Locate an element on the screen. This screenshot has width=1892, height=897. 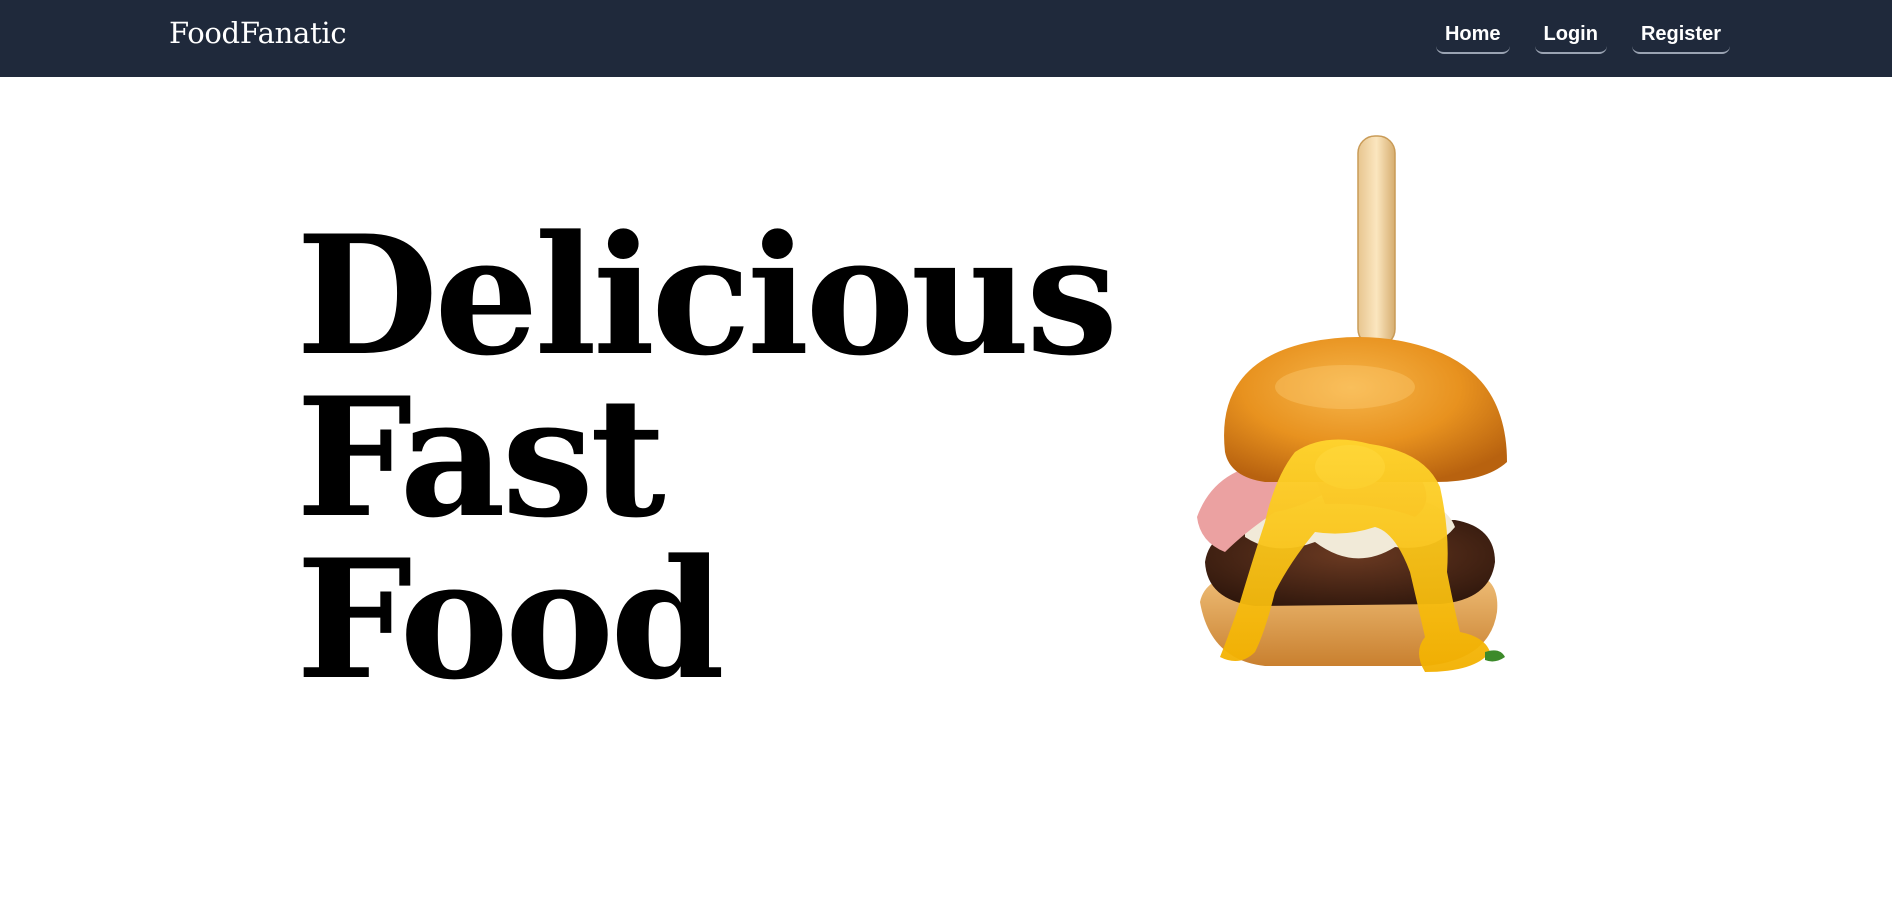
nav-home-link: Home is located at coordinates (1472, 36).